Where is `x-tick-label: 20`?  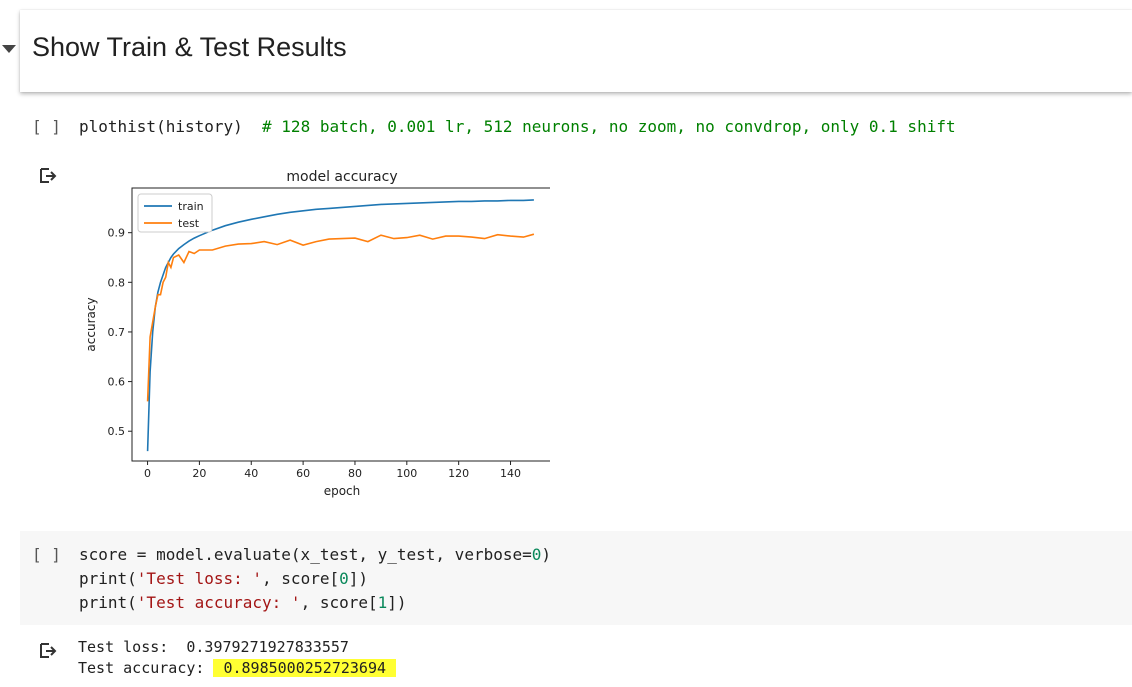
x-tick-label: 20 is located at coordinates (199, 473).